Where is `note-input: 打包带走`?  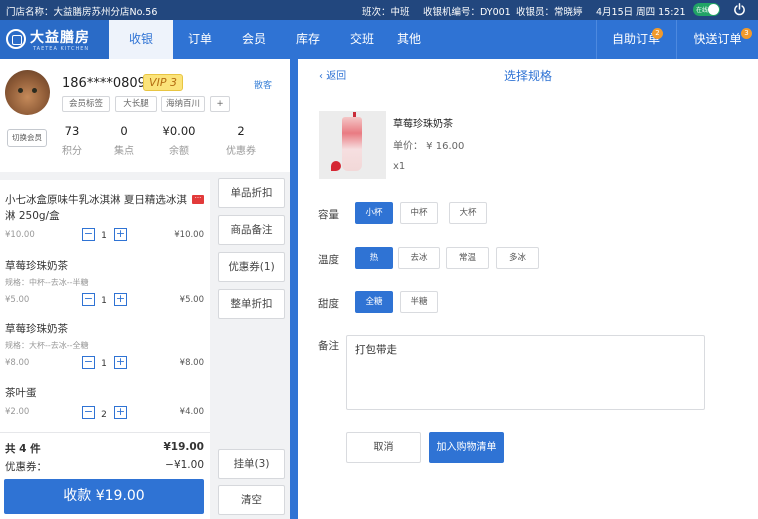 note-input: 打包带走 is located at coordinates (525, 372).